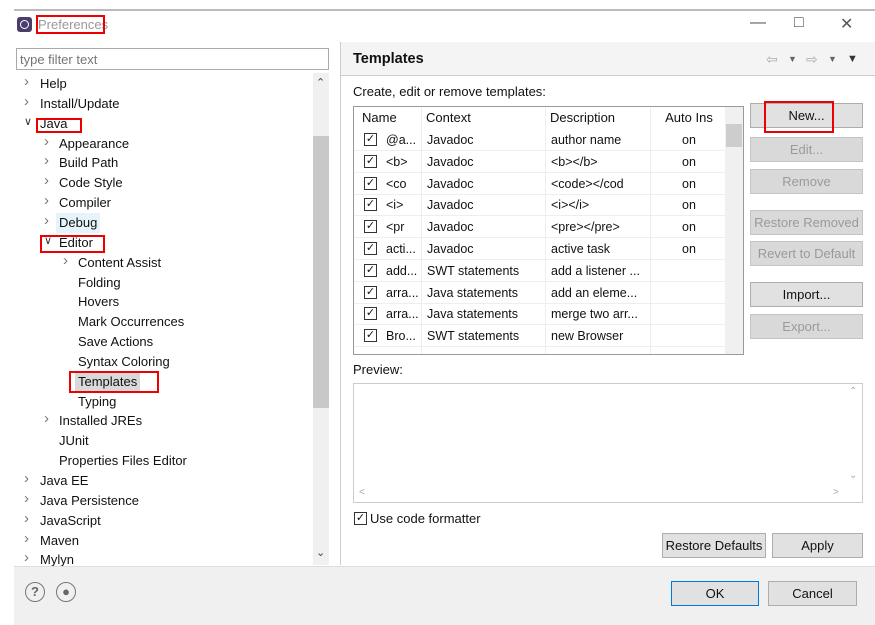 This screenshot has width=875, height=625. Describe the element at coordinates (608, 443) in the screenshot. I see `preview-area` at that location.